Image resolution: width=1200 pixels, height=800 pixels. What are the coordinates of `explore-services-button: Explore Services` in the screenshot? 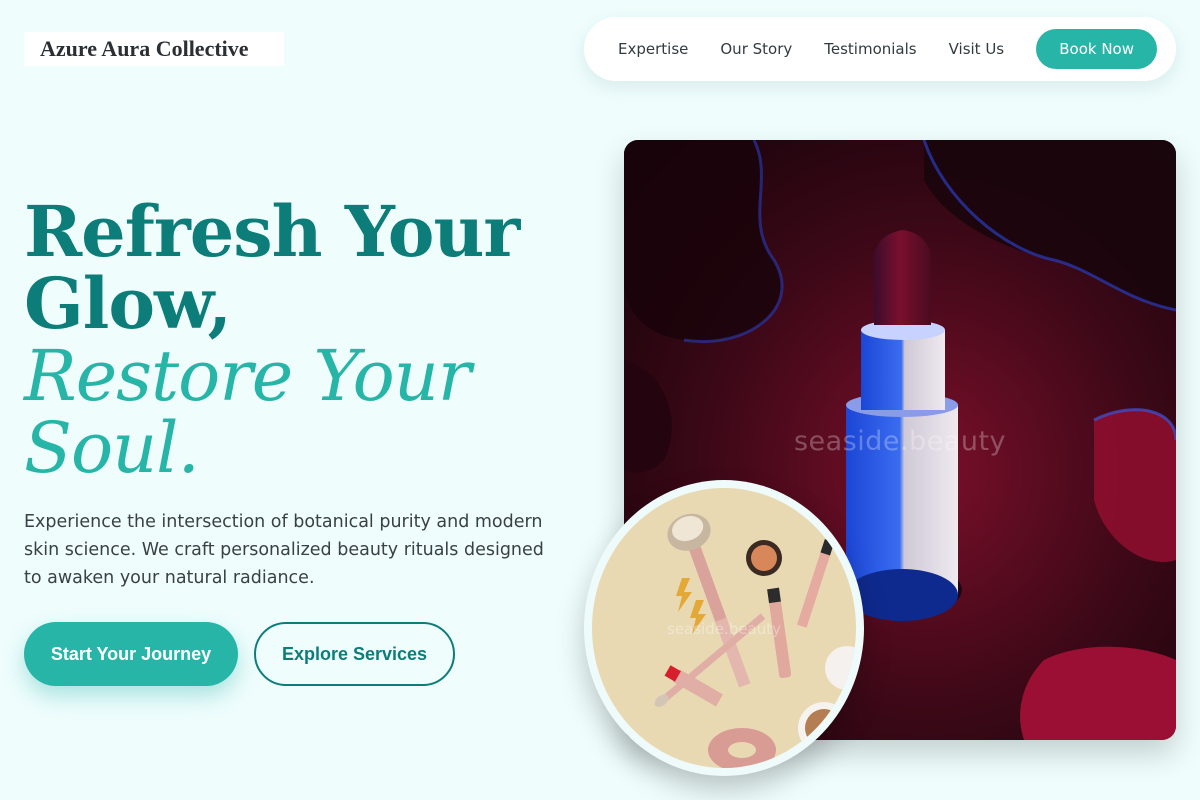 It's located at (354, 654).